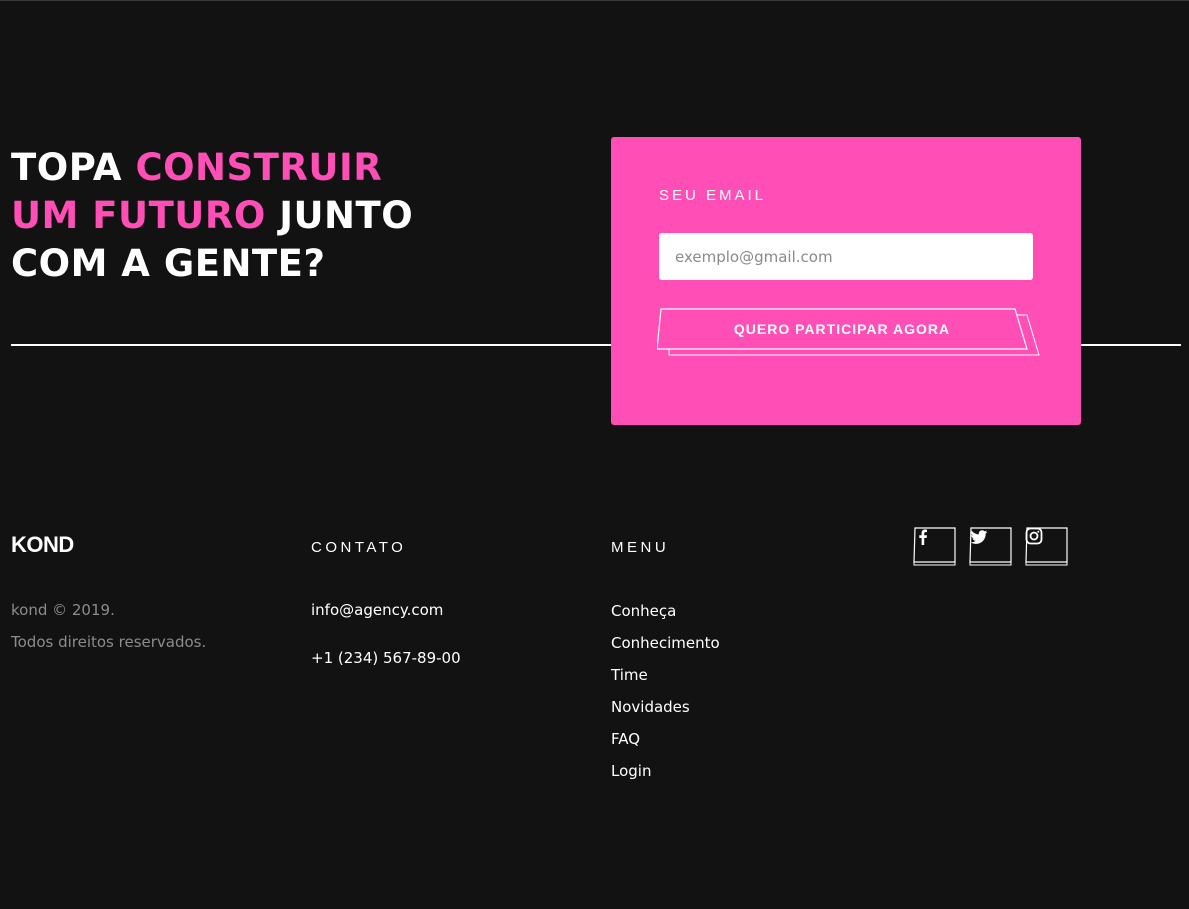 The height and width of the screenshot is (909, 1189). What do you see at coordinates (640, 547) in the screenshot?
I see `menu-heading: MENU` at bounding box center [640, 547].